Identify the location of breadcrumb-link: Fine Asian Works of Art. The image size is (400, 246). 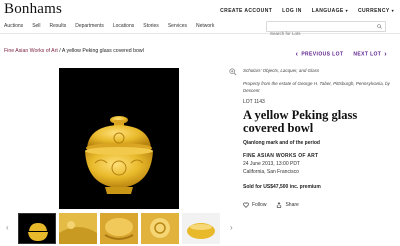
(31, 51).